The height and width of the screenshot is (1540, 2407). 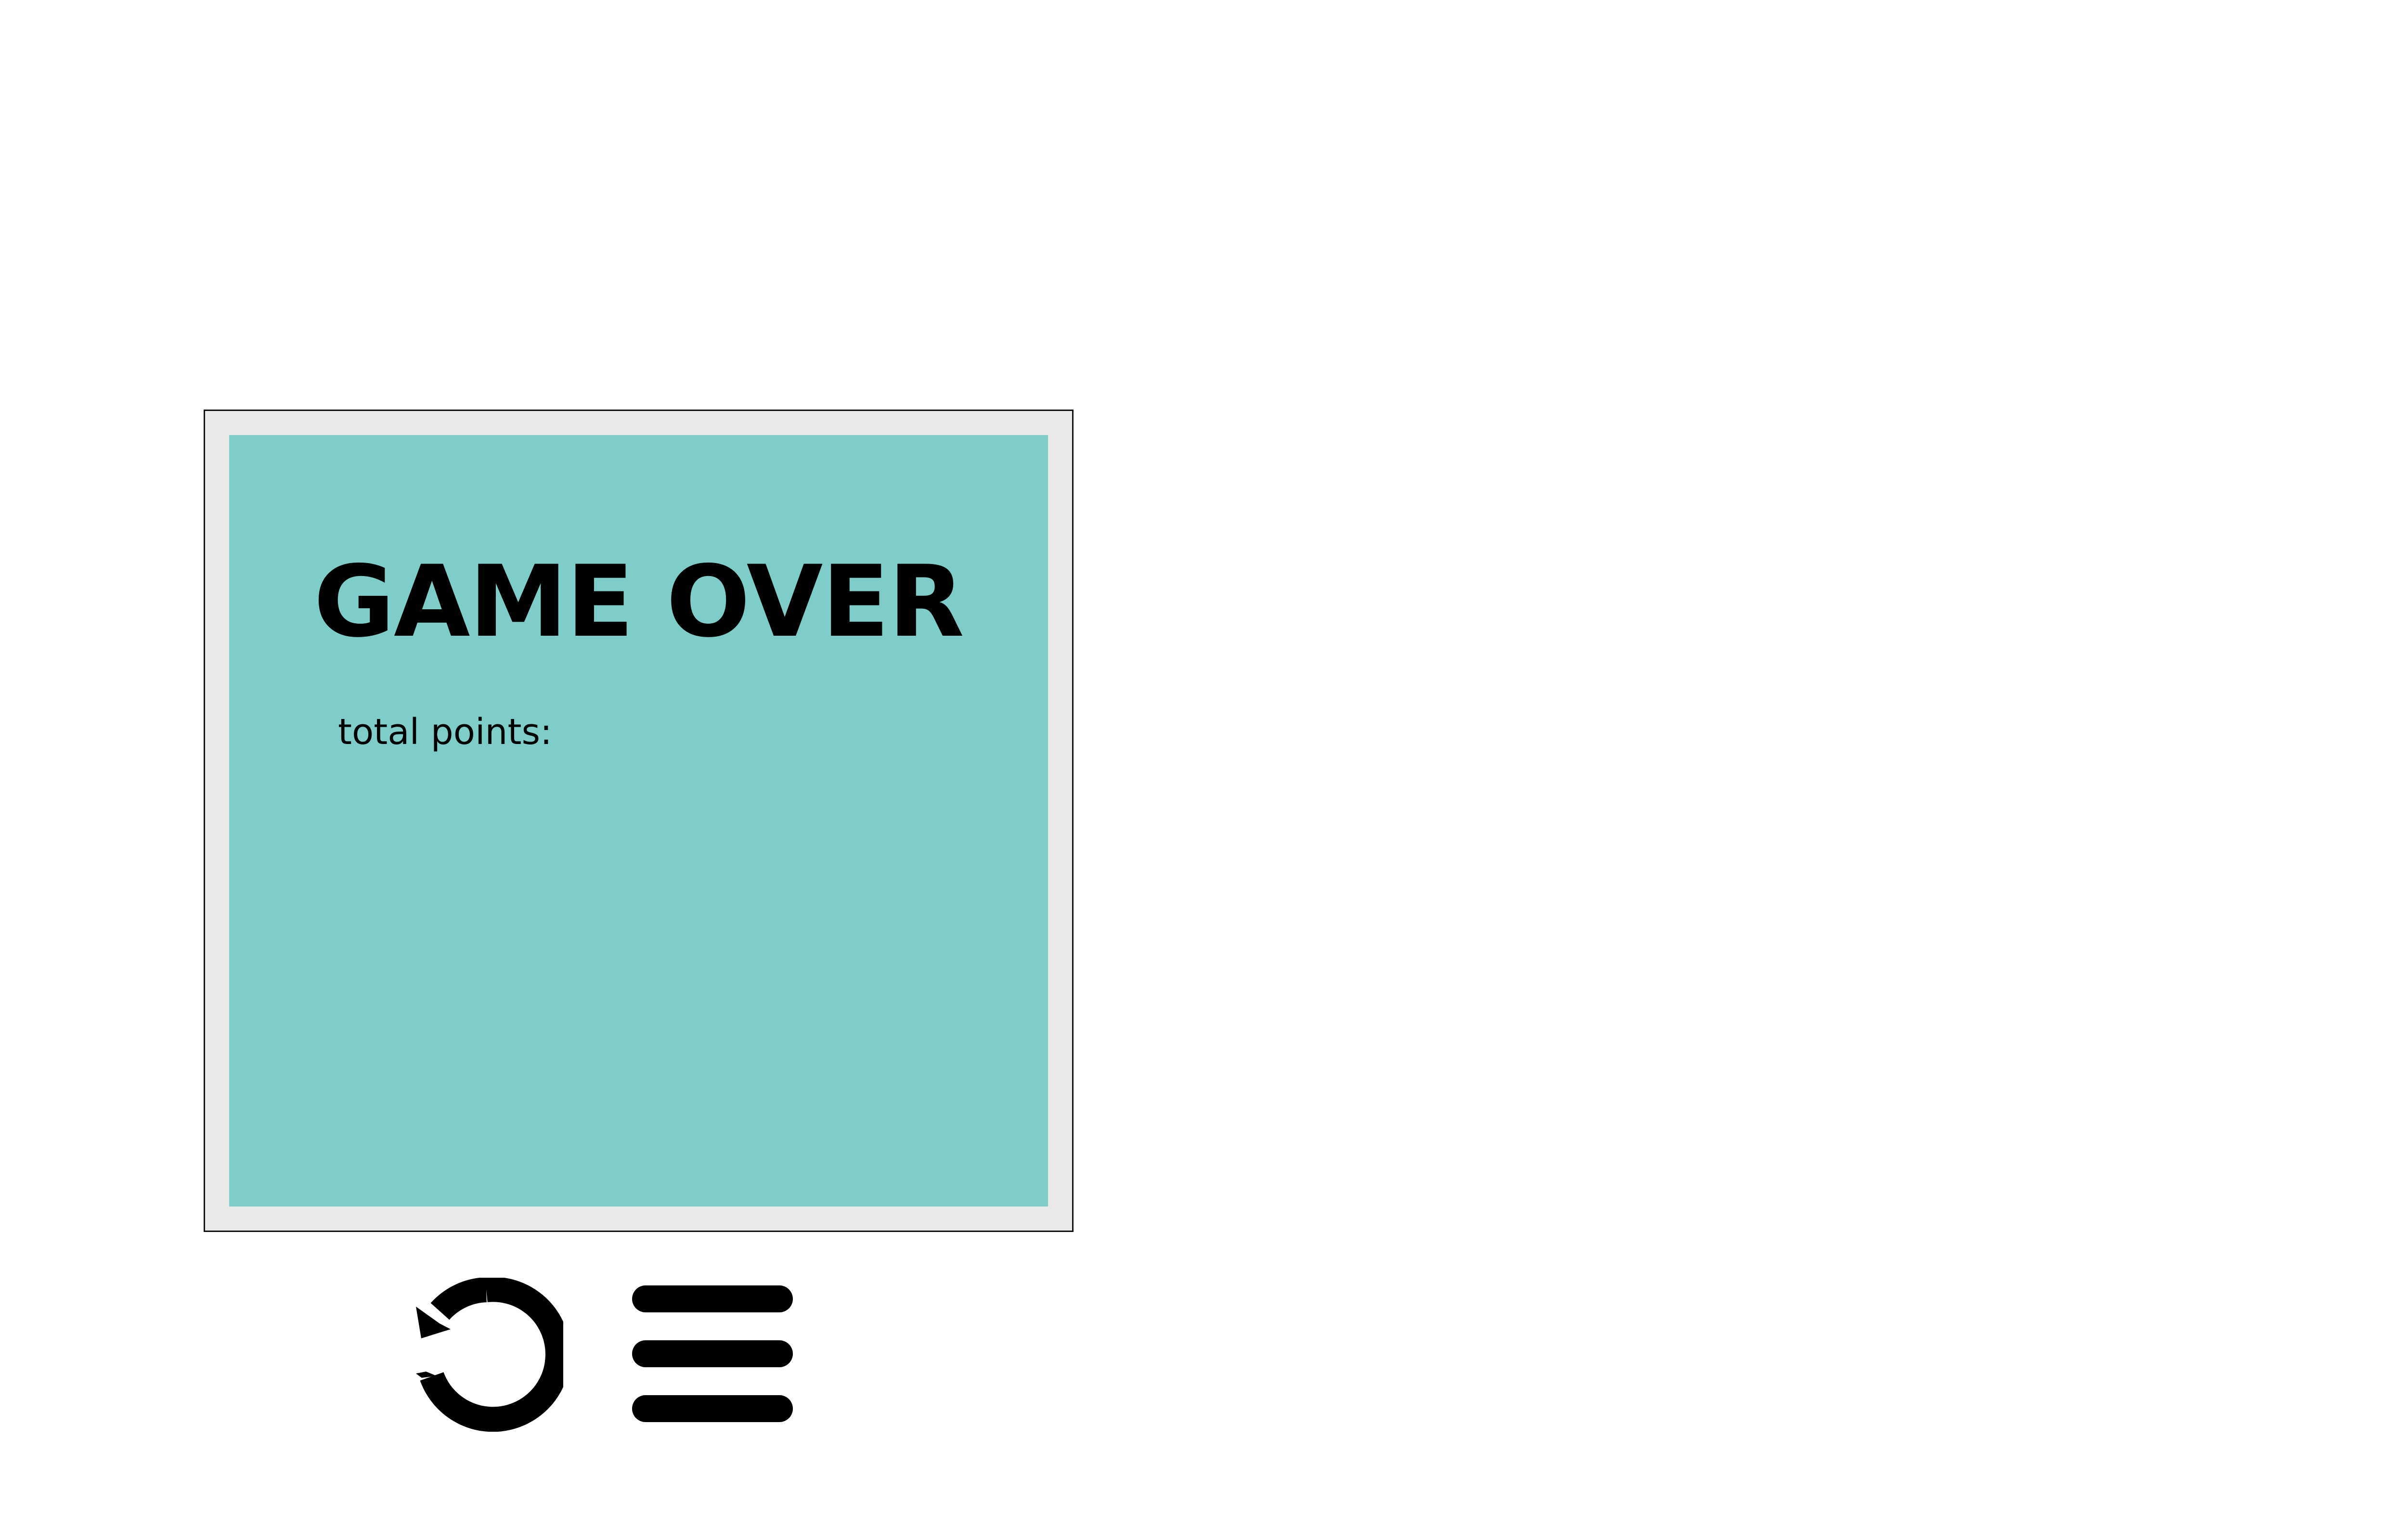 What do you see at coordinates (450, 732) in the screenshot?
I see `total-points-row: total points:` at bounding box center [450, 732].